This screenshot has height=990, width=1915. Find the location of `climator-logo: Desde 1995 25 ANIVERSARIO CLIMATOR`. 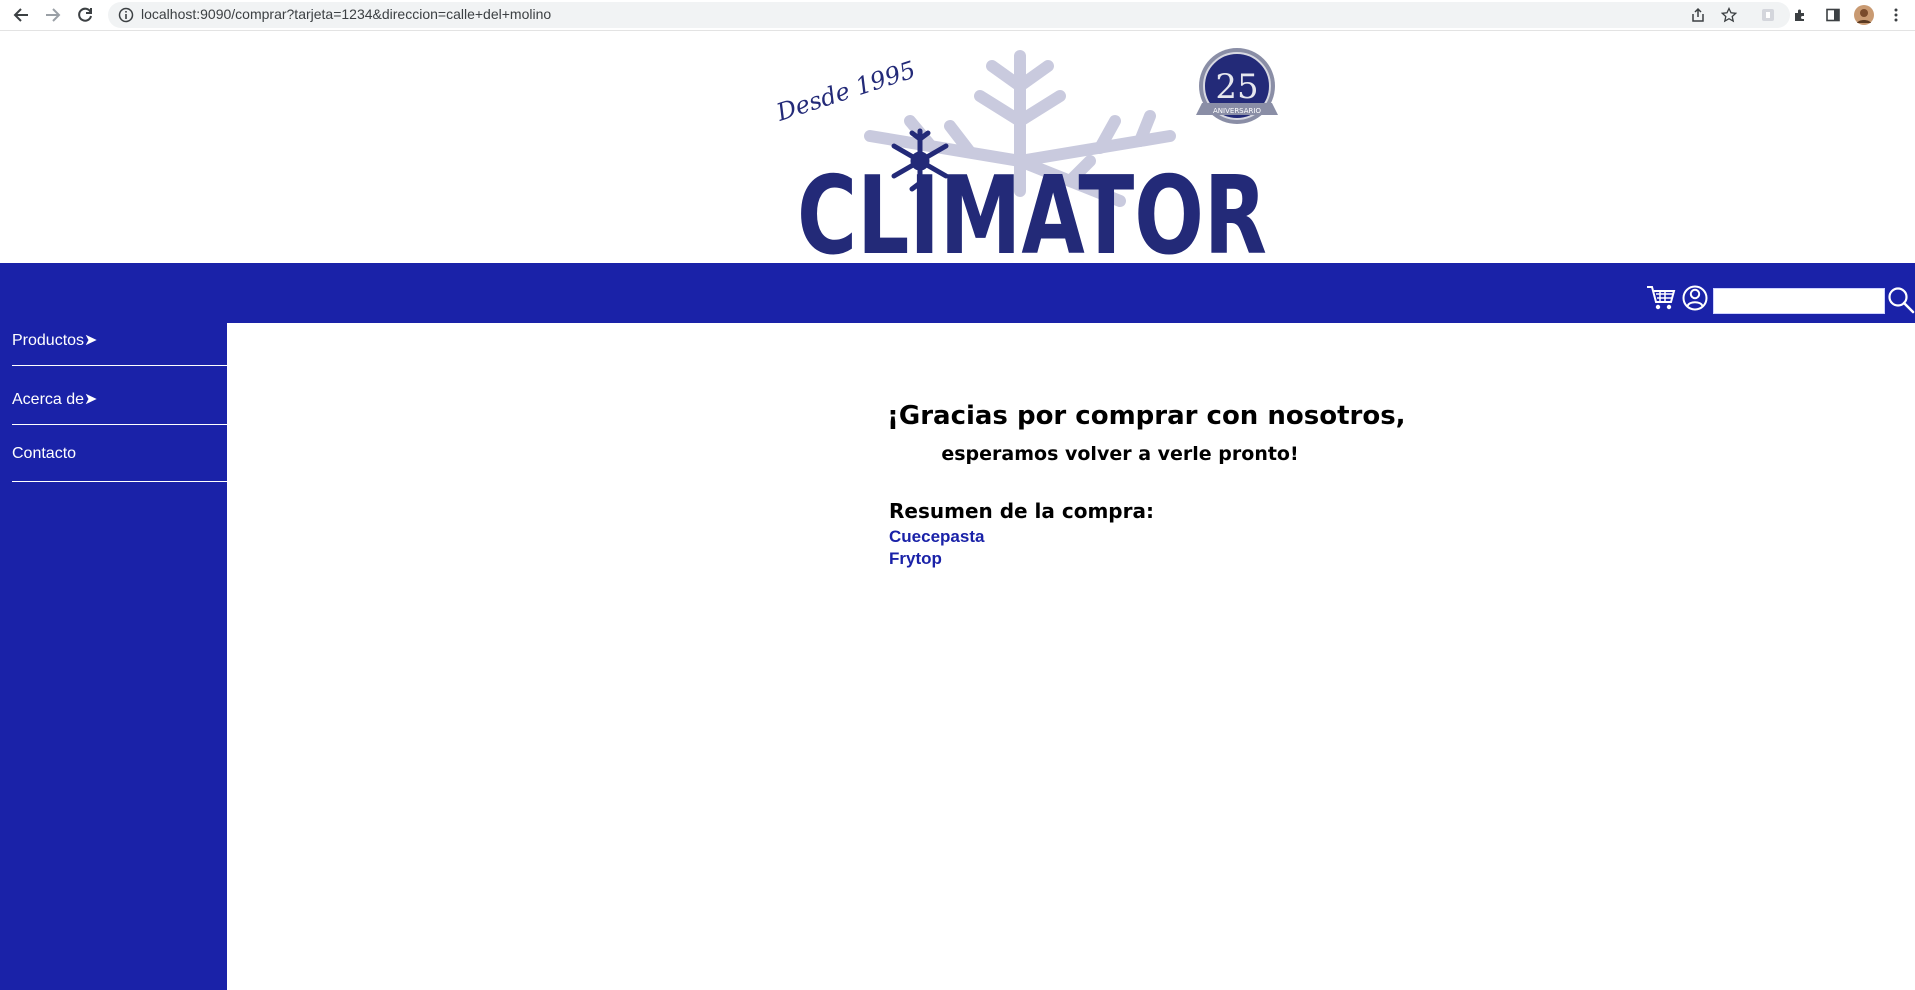

climator-logo: Desde 1995 25 ANIVERSARIO CLIMATOR is located at coordinates (1035, 151).